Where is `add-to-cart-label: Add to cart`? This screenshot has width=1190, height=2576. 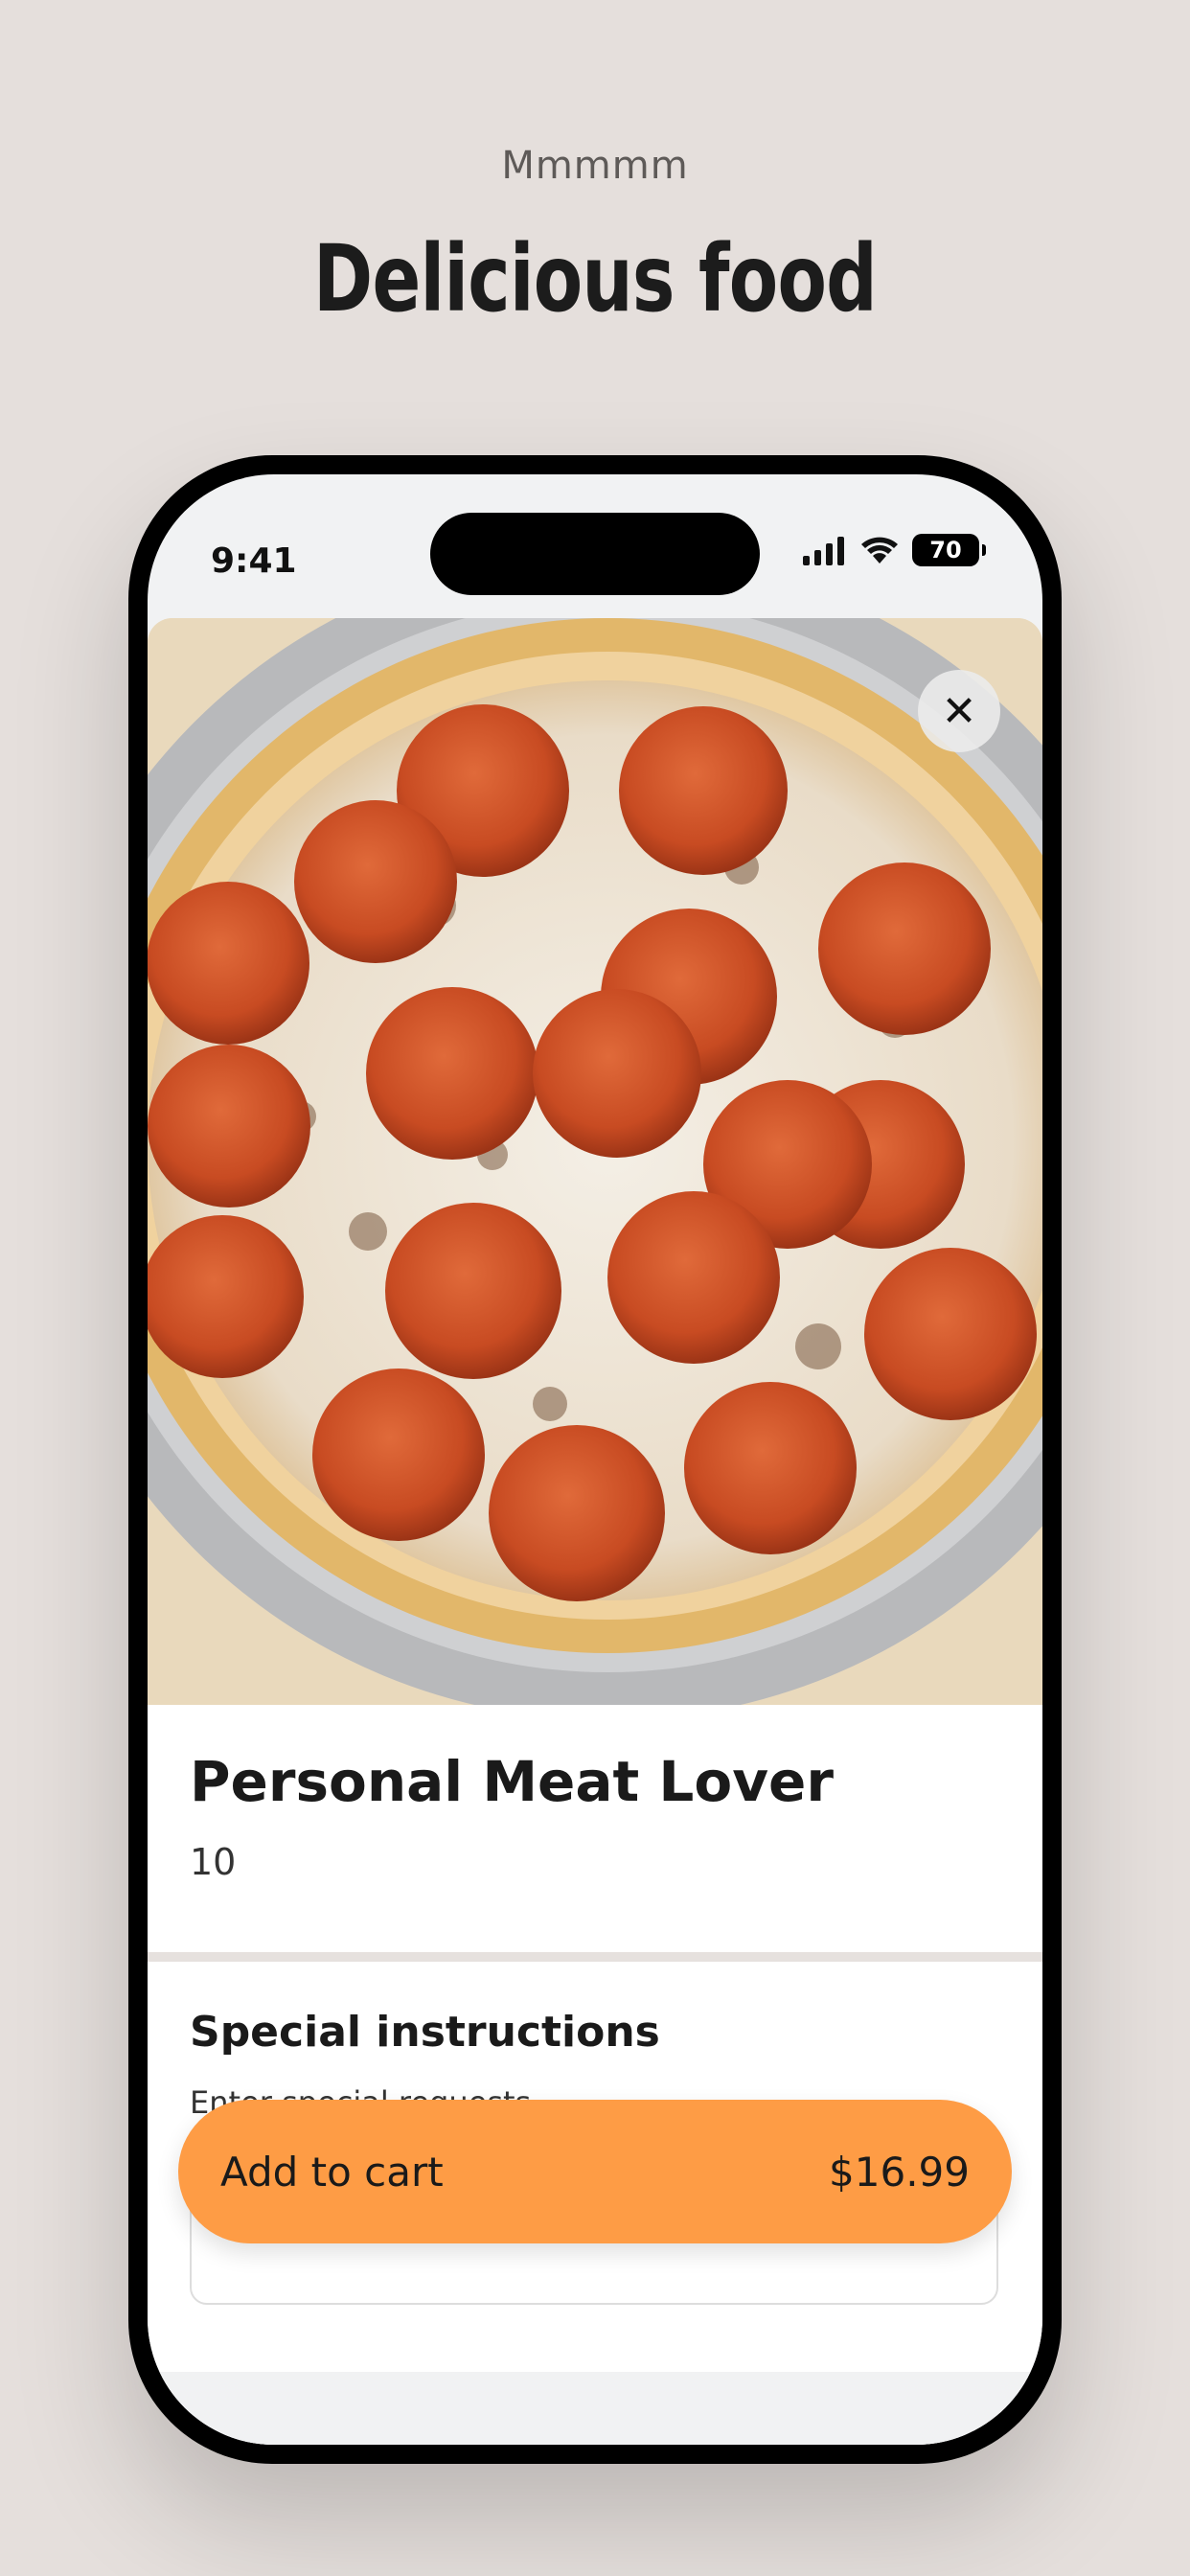
add-to-cart-label: Add to cart is located at coordinates (332, 2172).